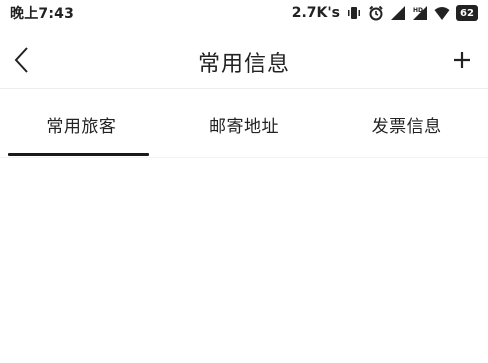  I want to click on add-button, so click(462, 60).